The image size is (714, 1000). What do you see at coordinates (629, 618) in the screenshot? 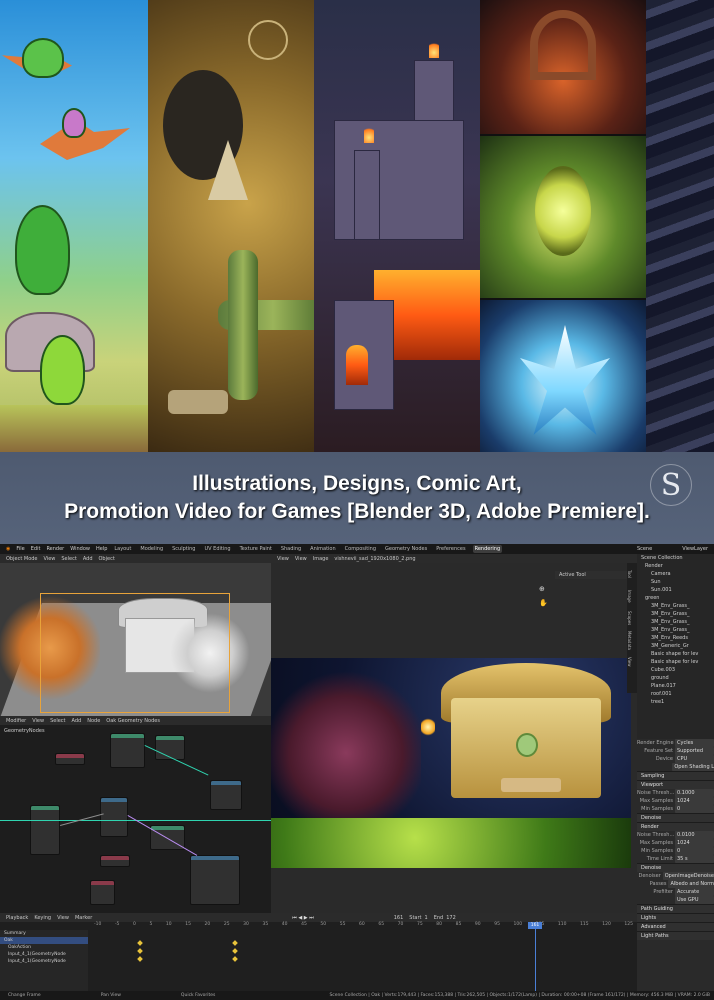
I see `tab-scopes: Scopes` at bounding box center [629, 618].